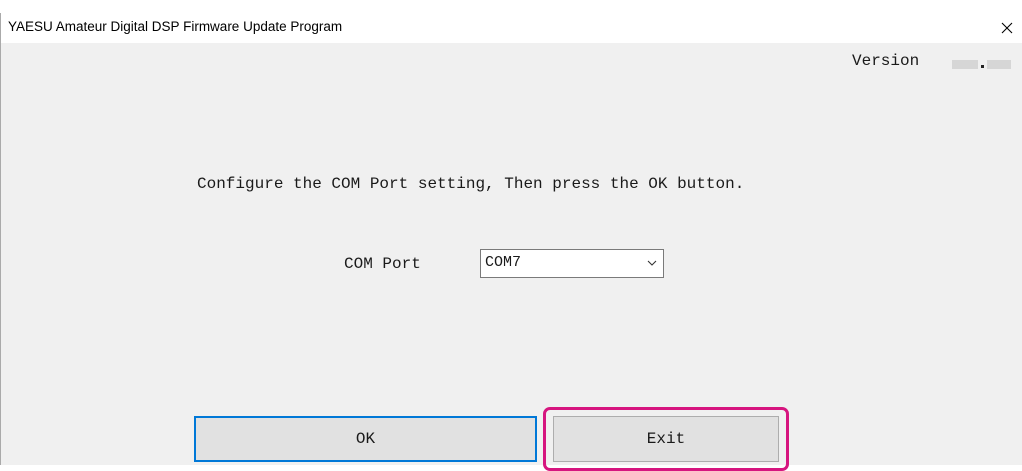 This screenshot has width=1022, height=471. I want to click on com-port-label: COM Port, so click(382, 264).